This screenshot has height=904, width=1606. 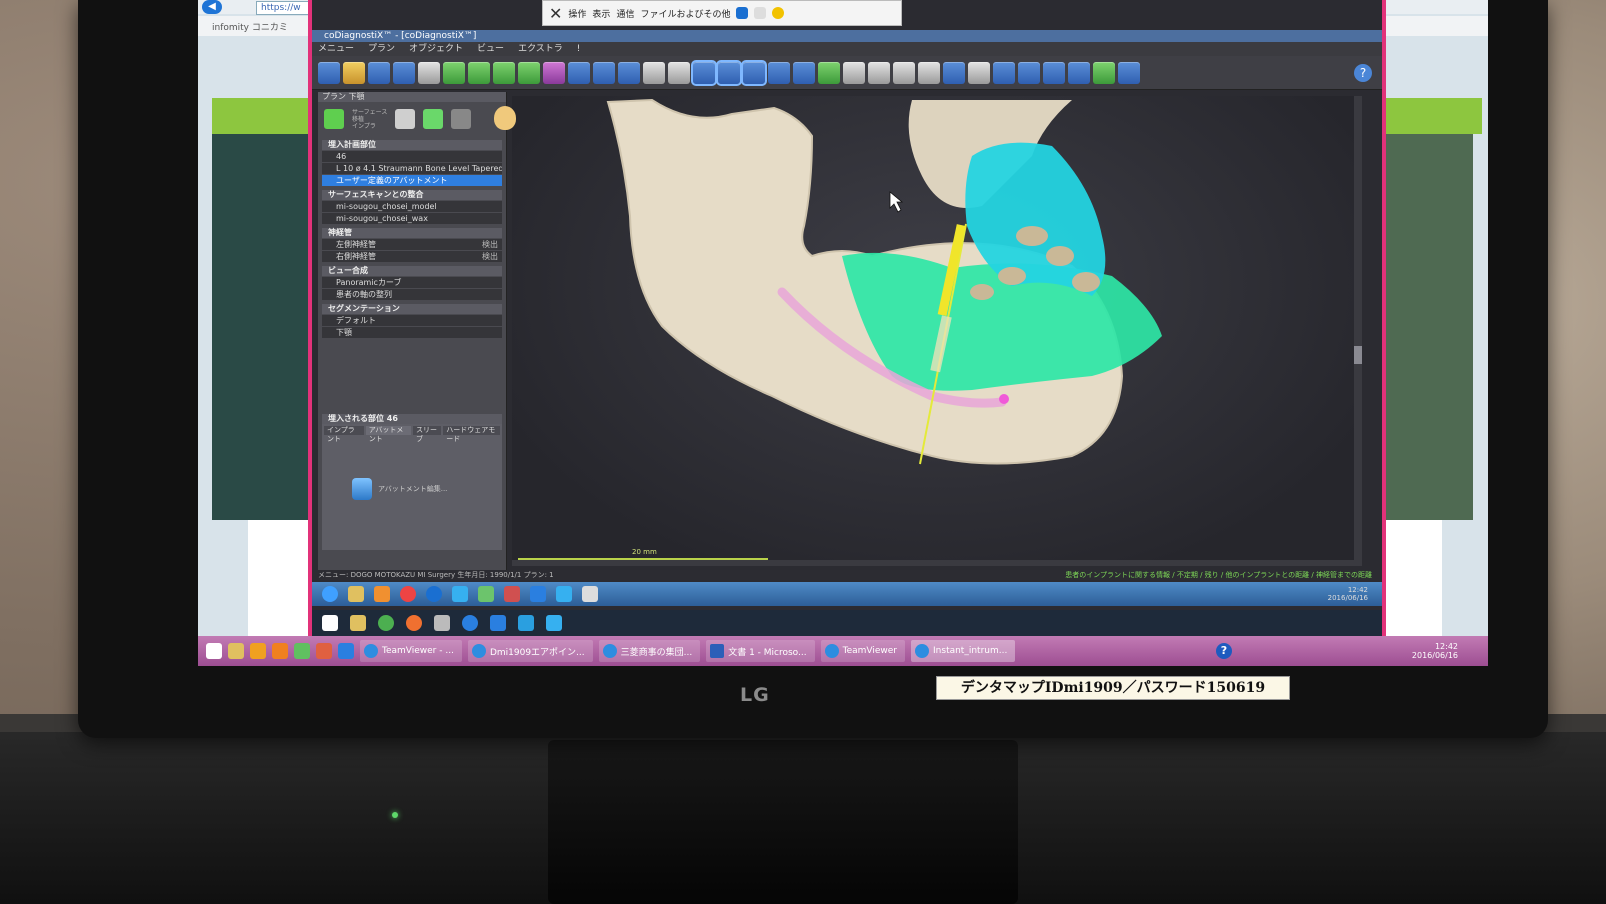 What do you see at coordinates (414, 623) in the screenshot?
I see `firefox-icon` at bounding box center [414, 623].